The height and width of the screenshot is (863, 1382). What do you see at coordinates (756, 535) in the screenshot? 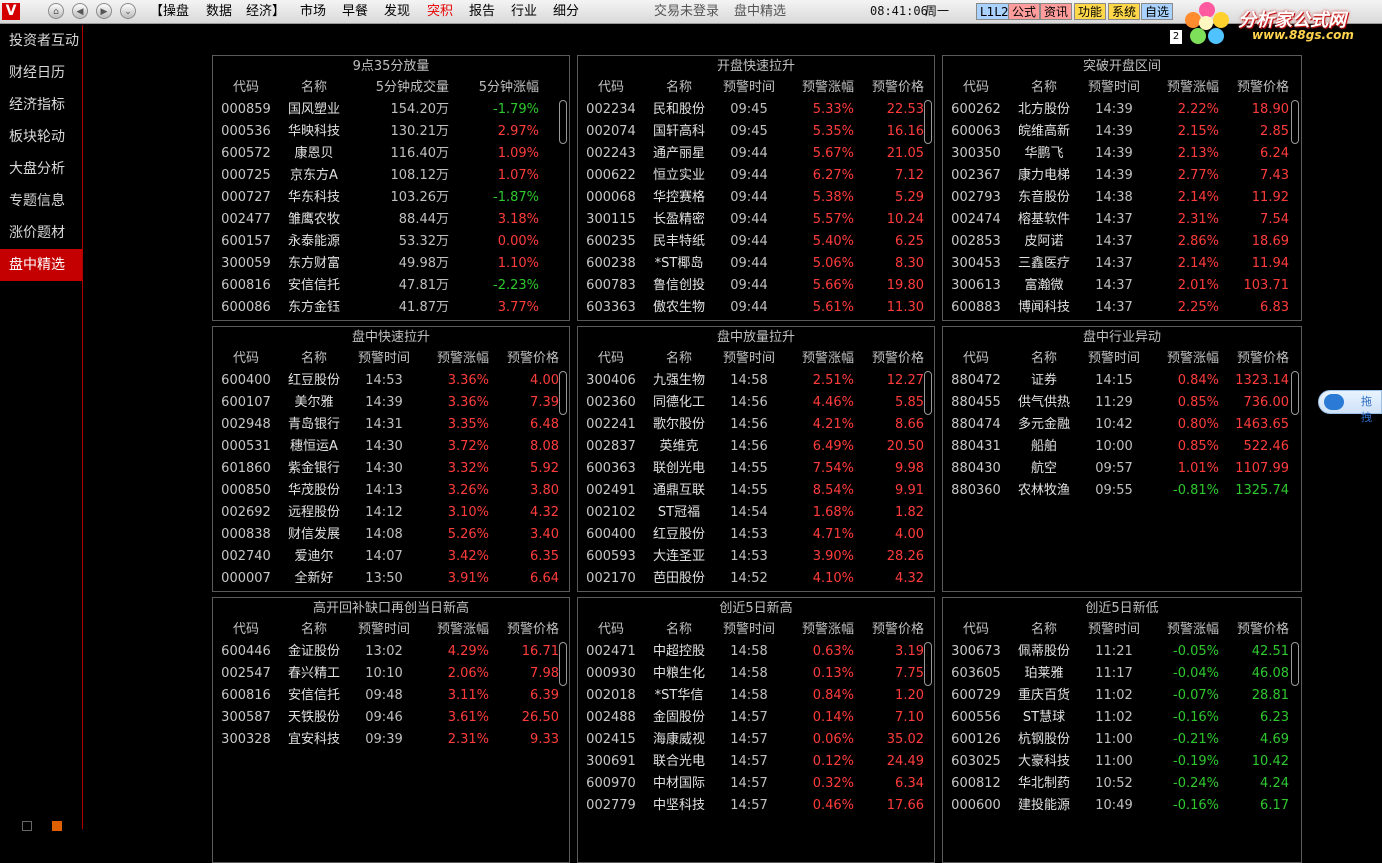
I see `table-row: 600400 红豆股份 14:53 4.71% 4.00` at bounding box center [756, 535].